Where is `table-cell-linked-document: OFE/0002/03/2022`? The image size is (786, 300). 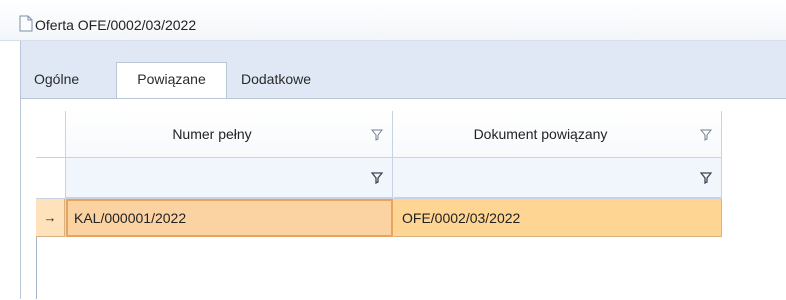 table-cell-linked-document: OFE/0002/03/2022 is located at coordinates (558, 218).